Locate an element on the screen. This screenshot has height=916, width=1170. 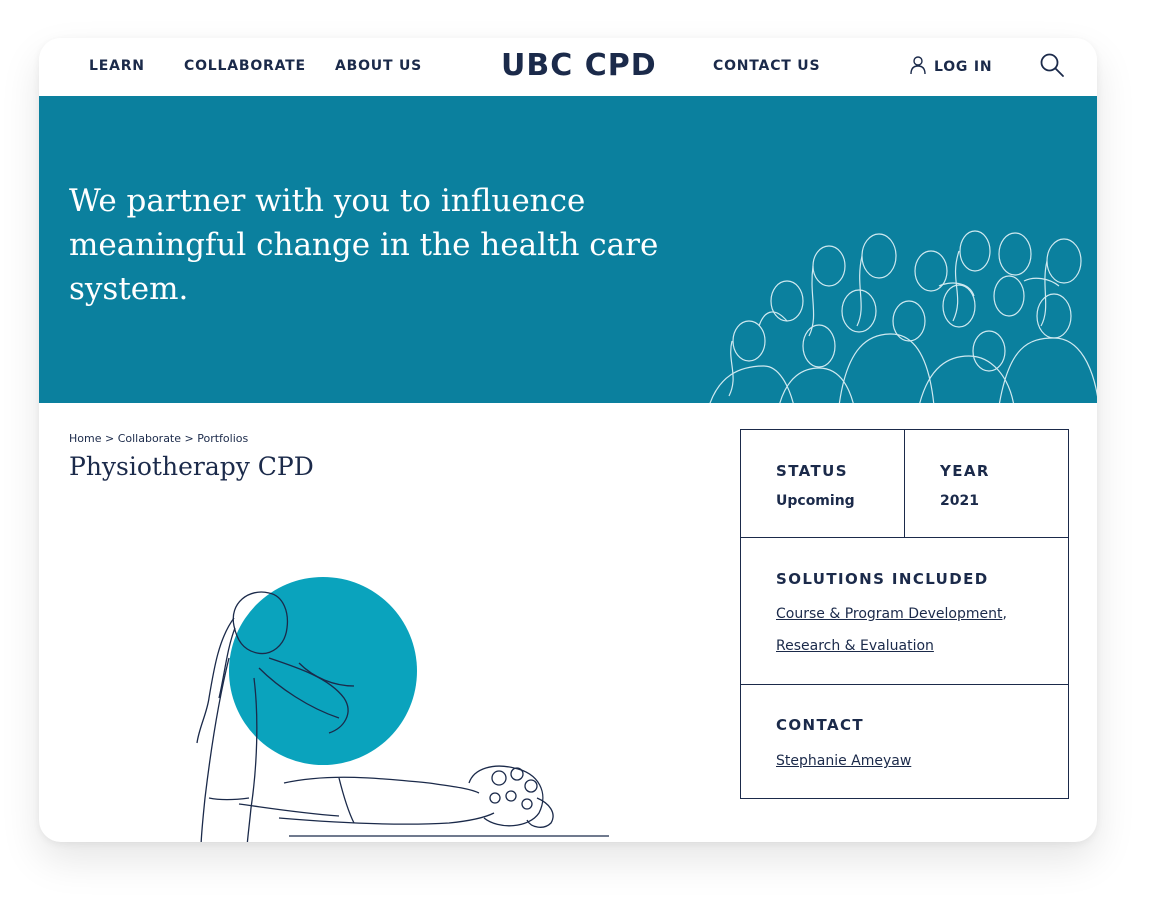
breadcrumb: Home > Collaborate > Portfolios is located at coordinates (158, 438).